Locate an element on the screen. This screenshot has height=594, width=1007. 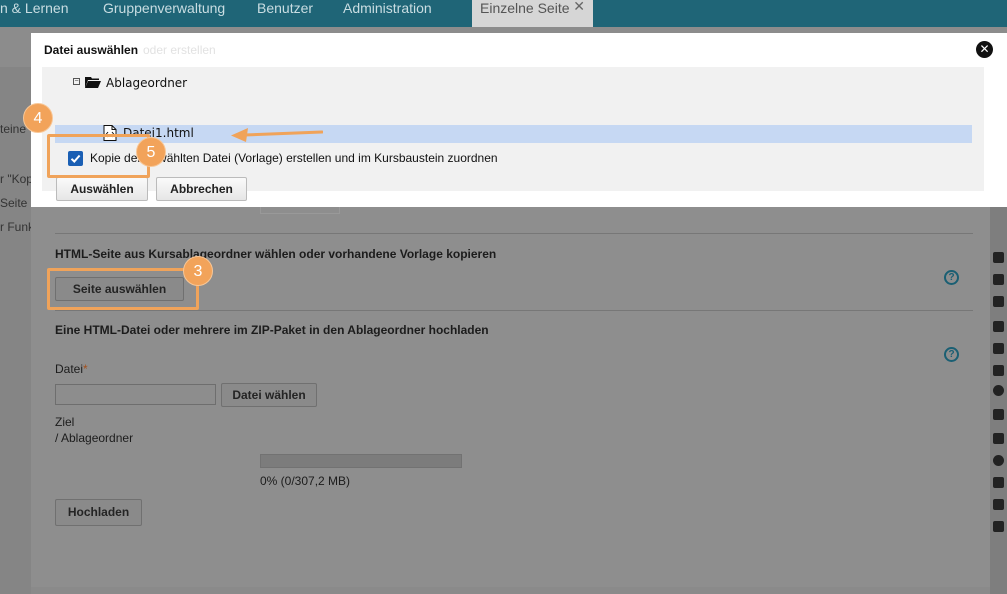
tab-close-icon: ✕ is located at coordinates (579, 7).